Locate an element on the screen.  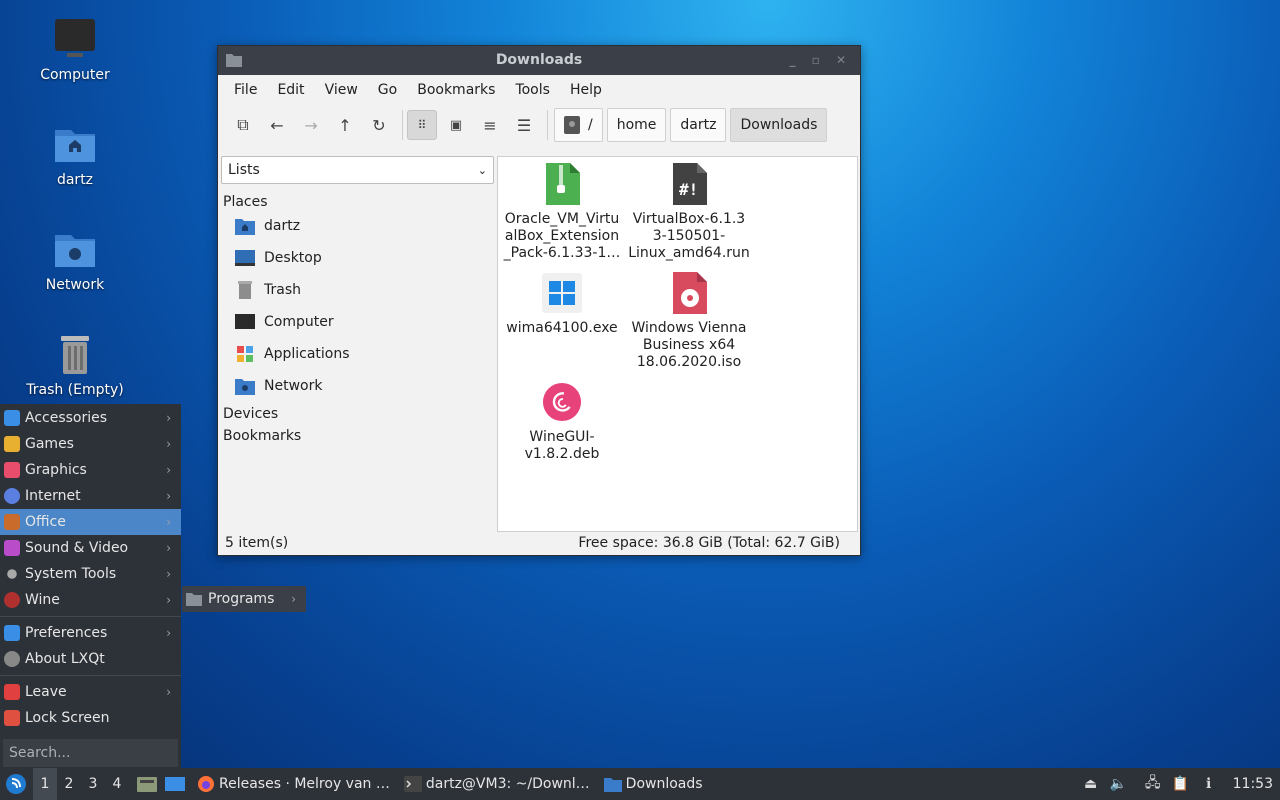
system-tools-icon is located at coordinates (12, 574).